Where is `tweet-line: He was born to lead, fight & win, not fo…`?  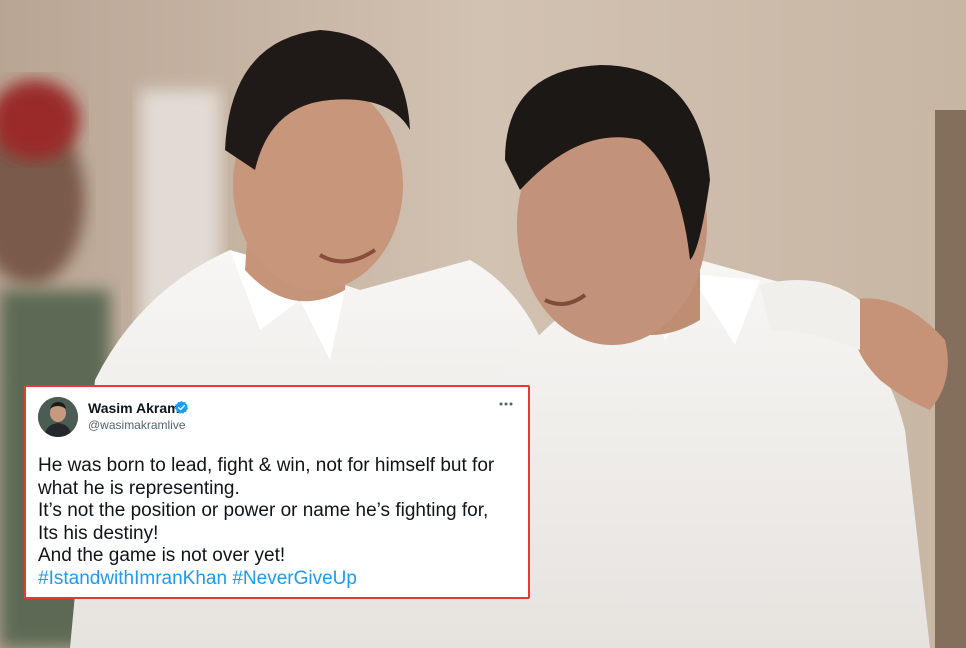 tweet-line: He was born to lead, fight & win, not fo… is located at coordinates (266, 465).